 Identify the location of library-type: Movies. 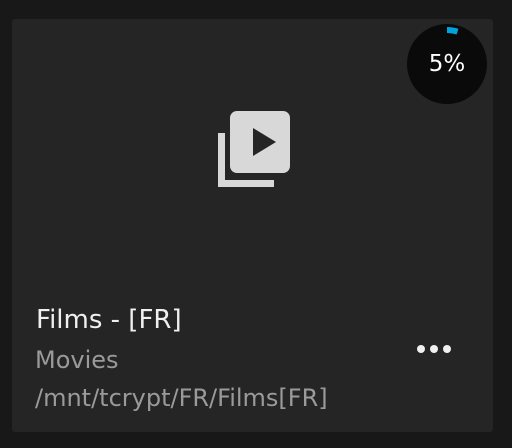
(77, 360).